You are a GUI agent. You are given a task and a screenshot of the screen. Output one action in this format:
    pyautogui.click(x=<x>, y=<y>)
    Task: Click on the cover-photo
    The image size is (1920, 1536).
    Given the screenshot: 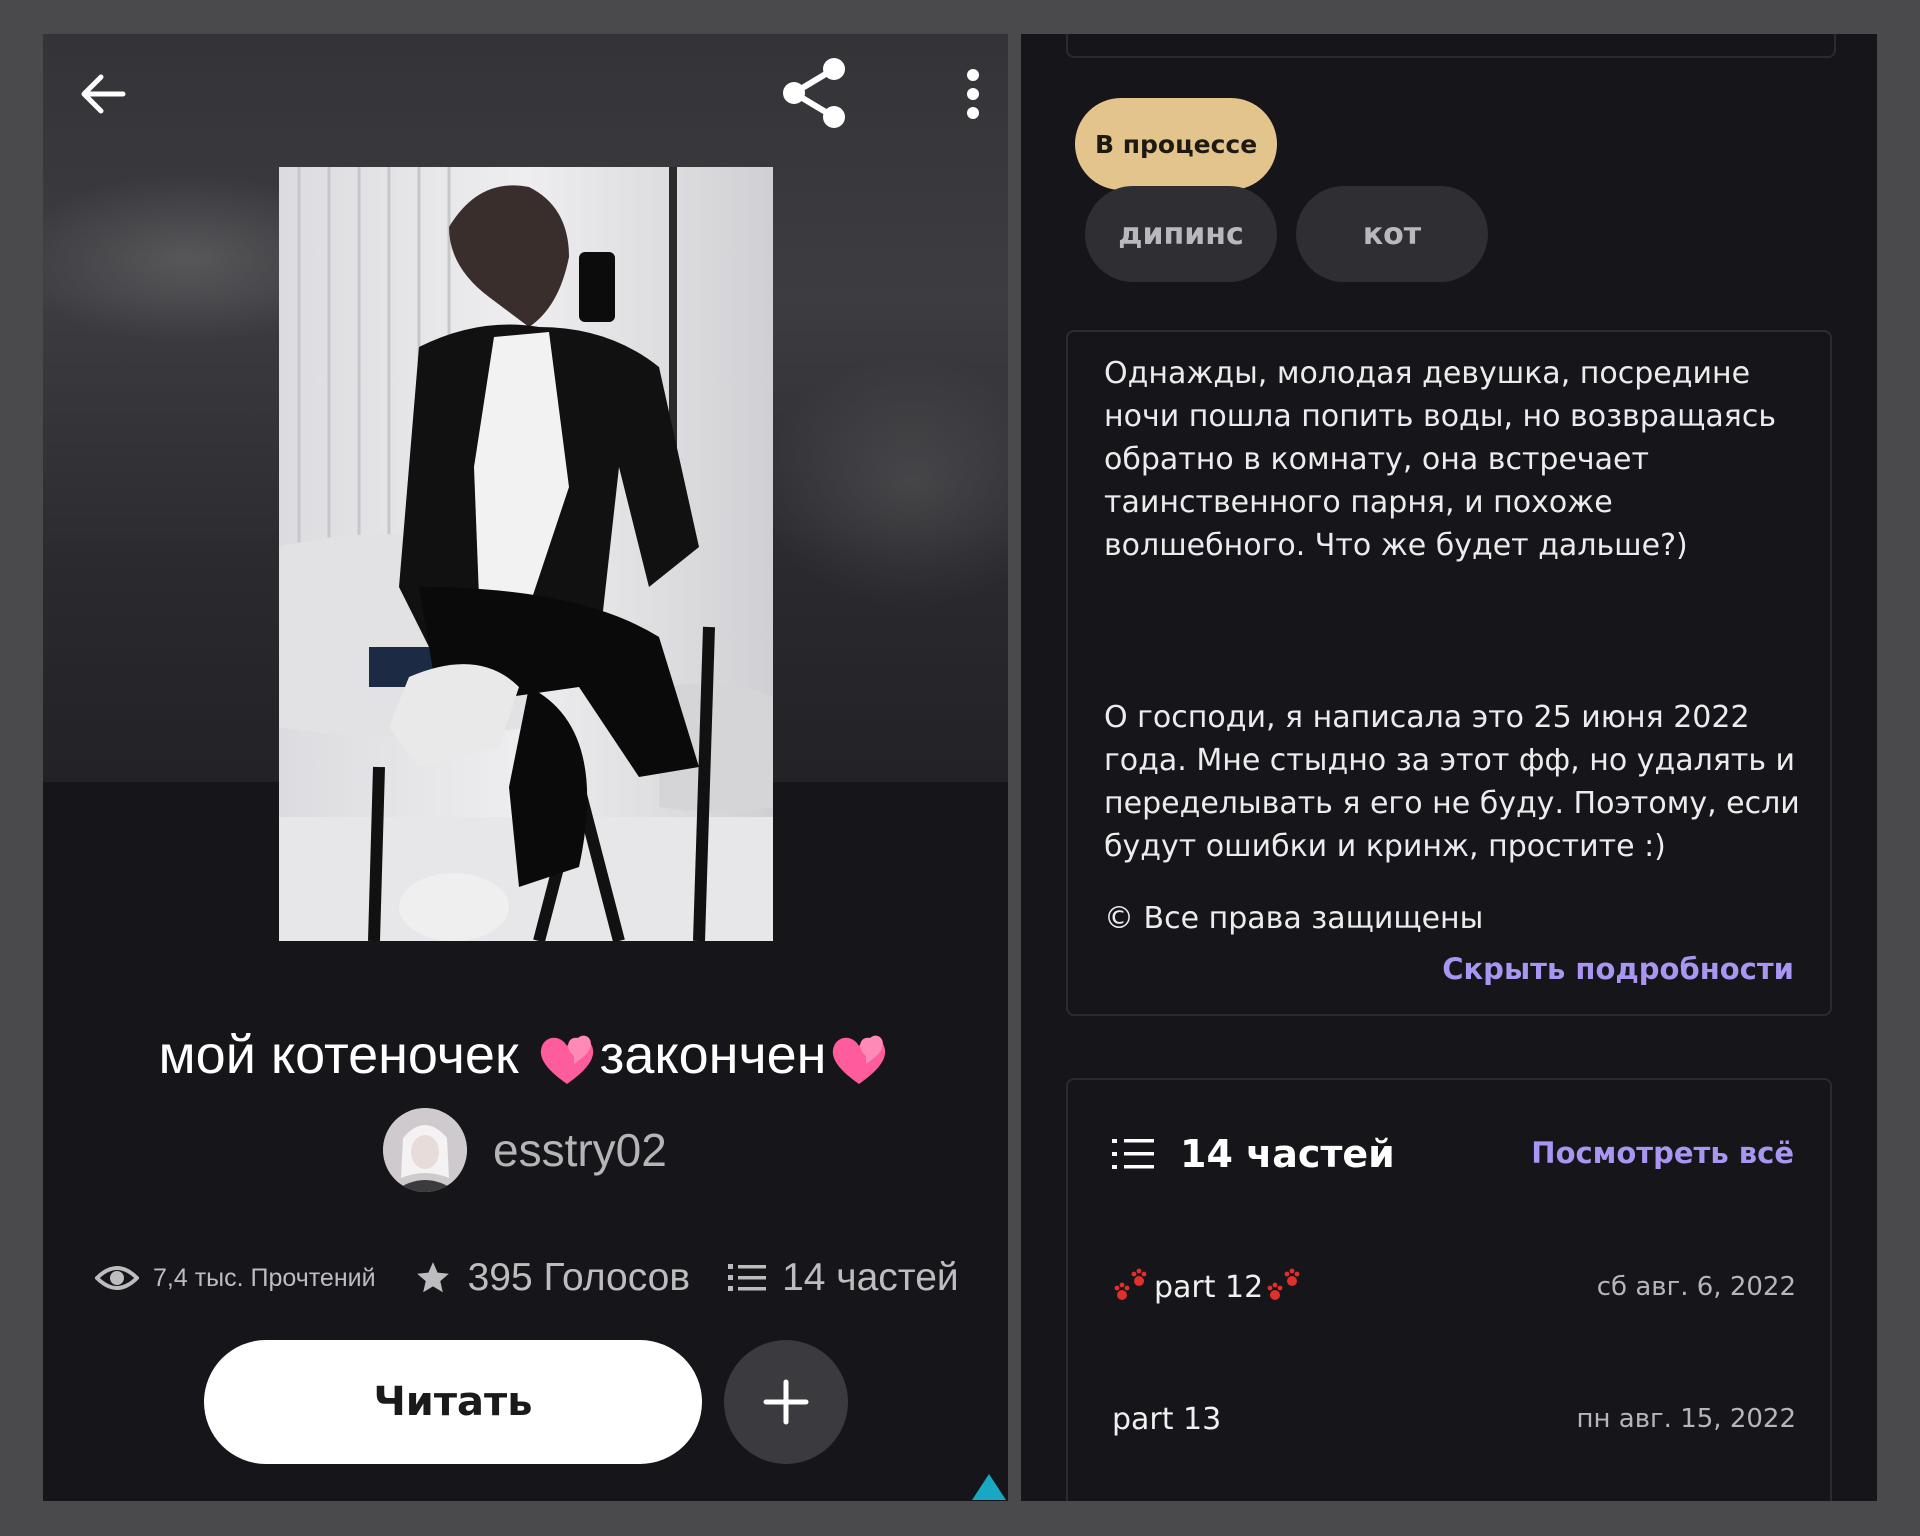 What is the action you would take?
    pyautogui.click(x=526, y=554)
    